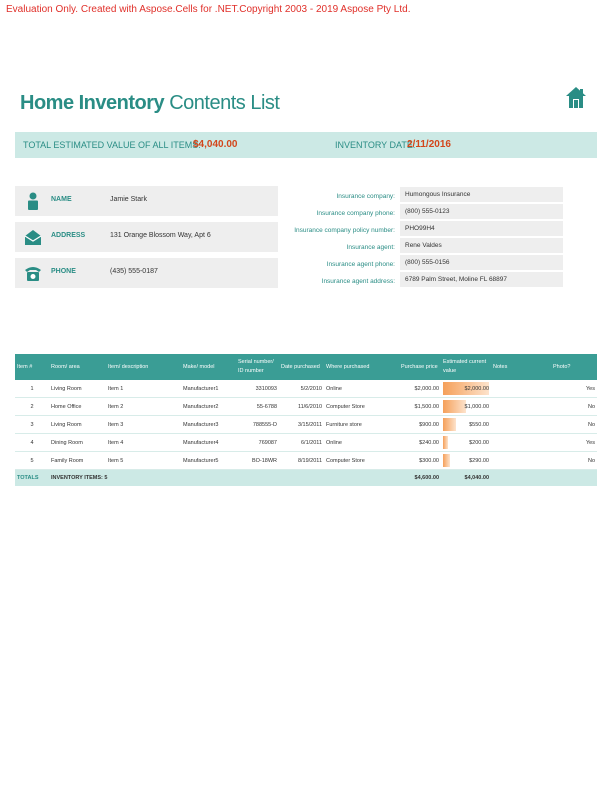  What do you see at coordinates (143, 406) in the screenshot?
I see `cell-item: Item 2` at bounding box center [143, 406].